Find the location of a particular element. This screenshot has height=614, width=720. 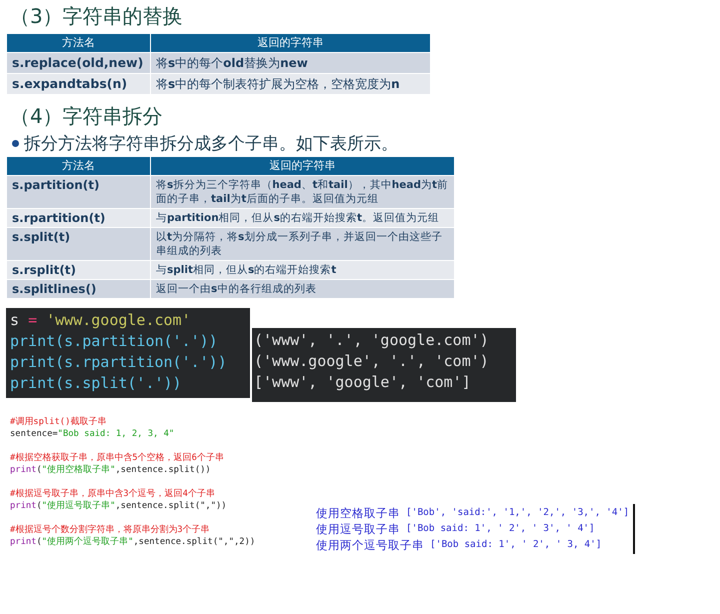

code-line: print("使用逗号取子串",sentence.split(",")) is located at coordinates (119, 506).